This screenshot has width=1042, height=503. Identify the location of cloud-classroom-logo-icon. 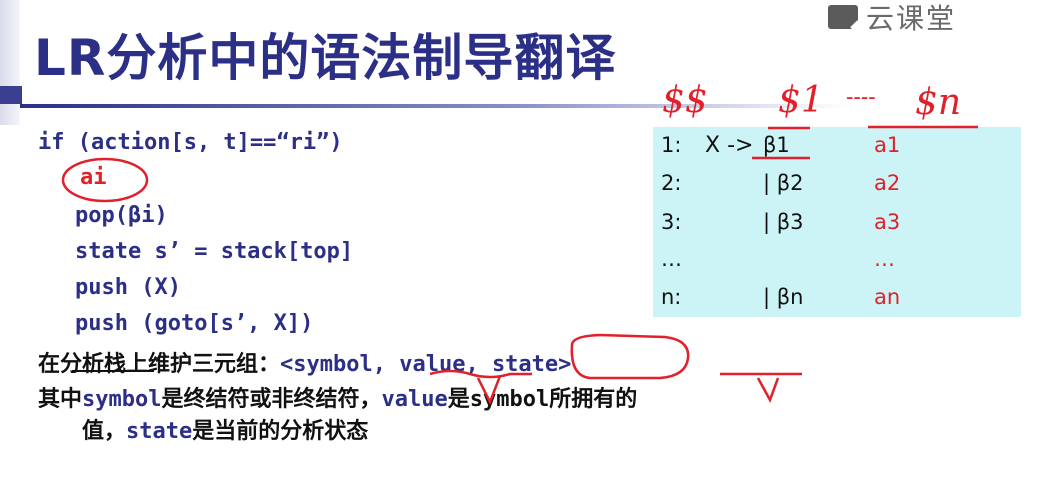
(843, 17).